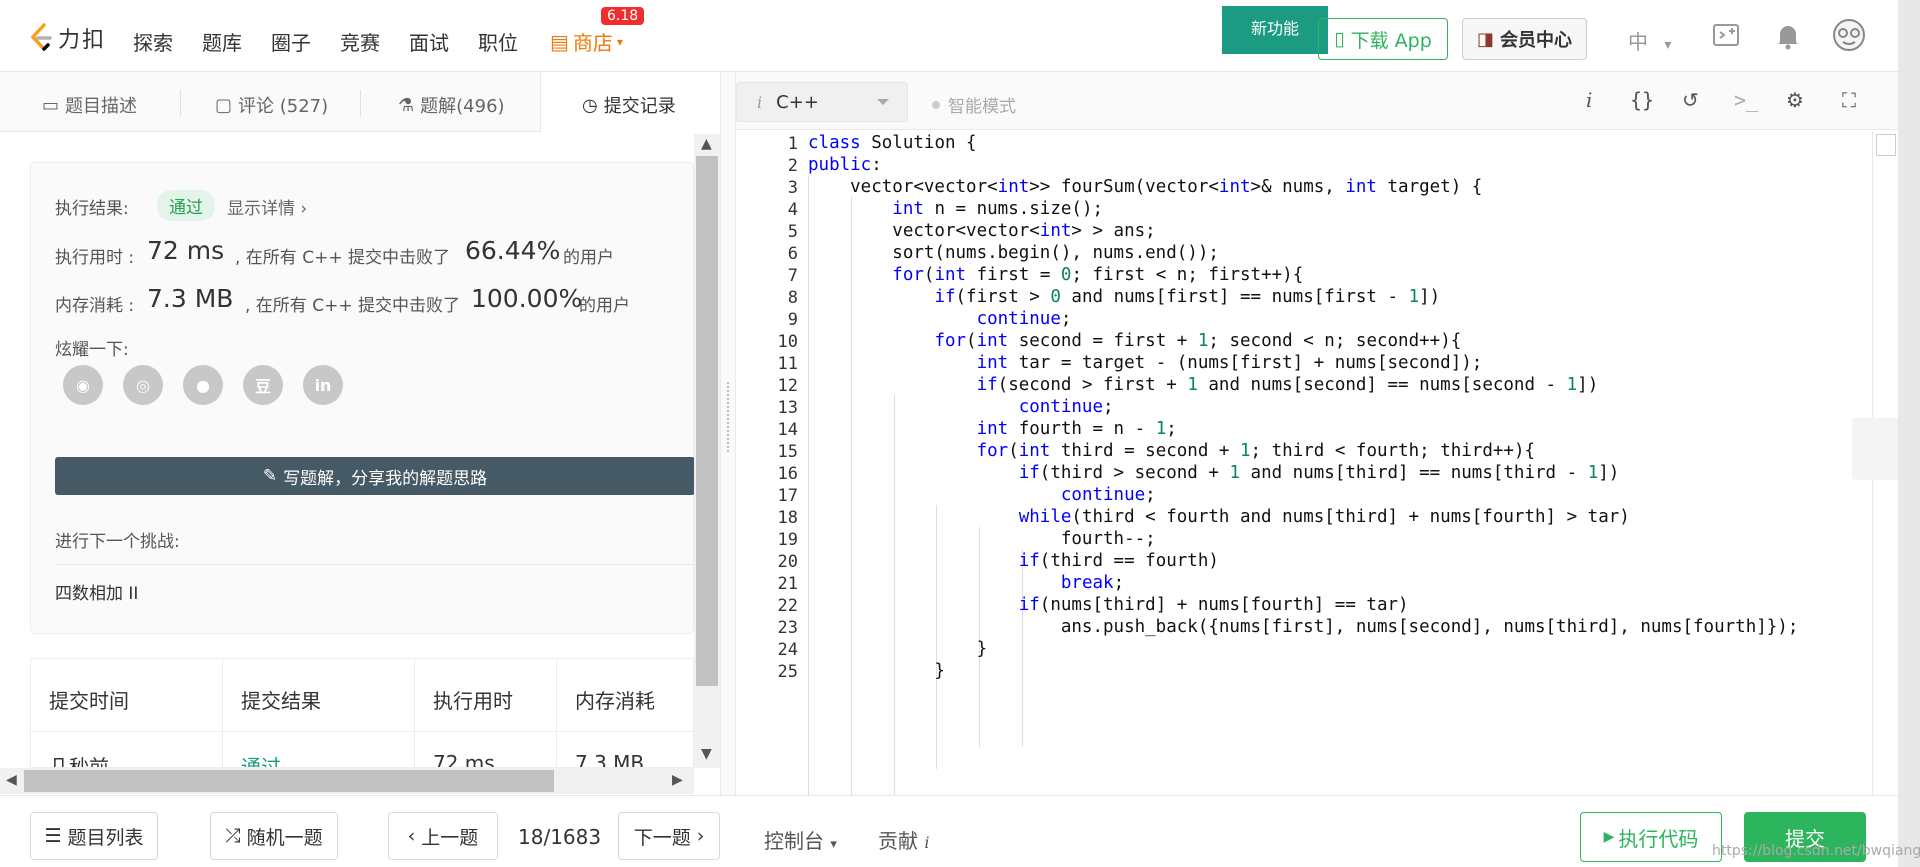  I want to click on smart-mode-label: 智能模式, so click(982, 107).